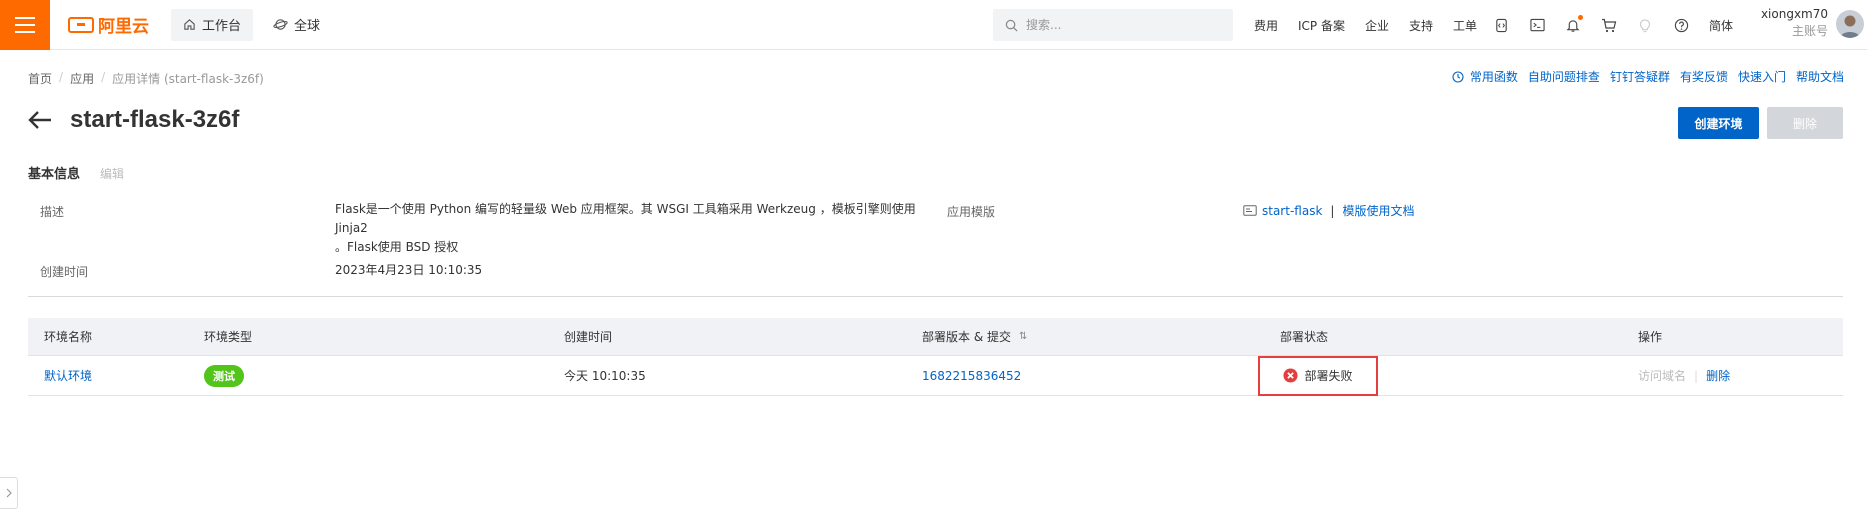 The height and width of the screenshot is (517, 1867). What do you see at coordinates (81, 24) in the screenshot?
I see `aliyun-logo-icon` at bounding box center [81, 24].